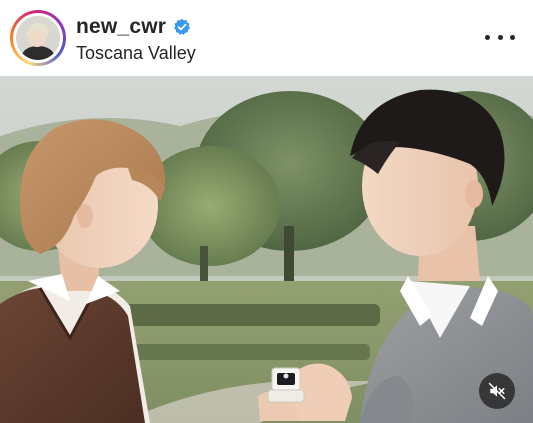  I want to click on mute-toggle-button, so click(497, 391).